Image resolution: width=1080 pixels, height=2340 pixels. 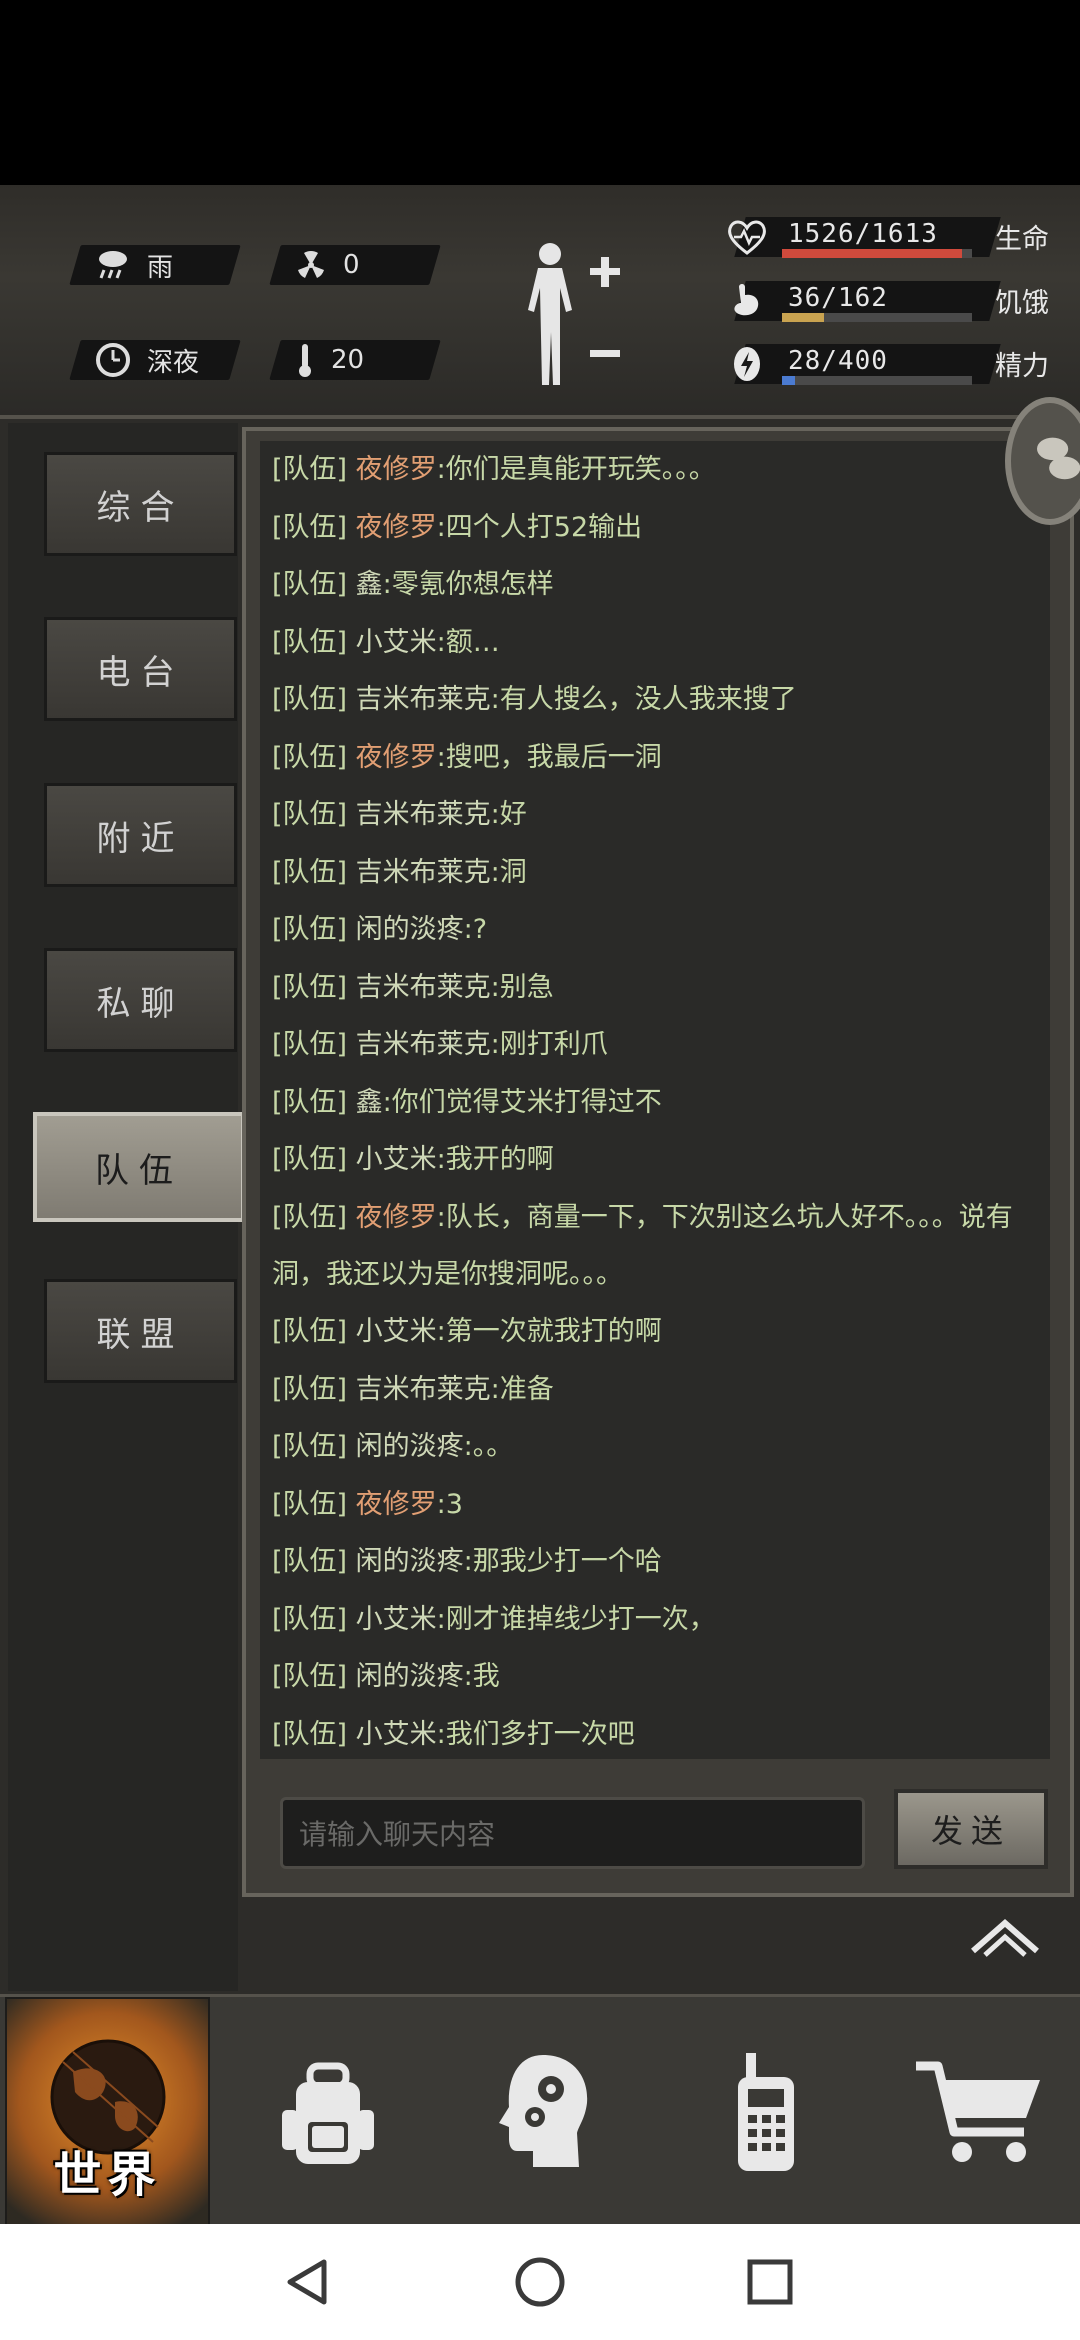 I want to click on chat-message: [队伍] 鑫:你们觉得艾米打得过不, so click(x=661, y=1102).